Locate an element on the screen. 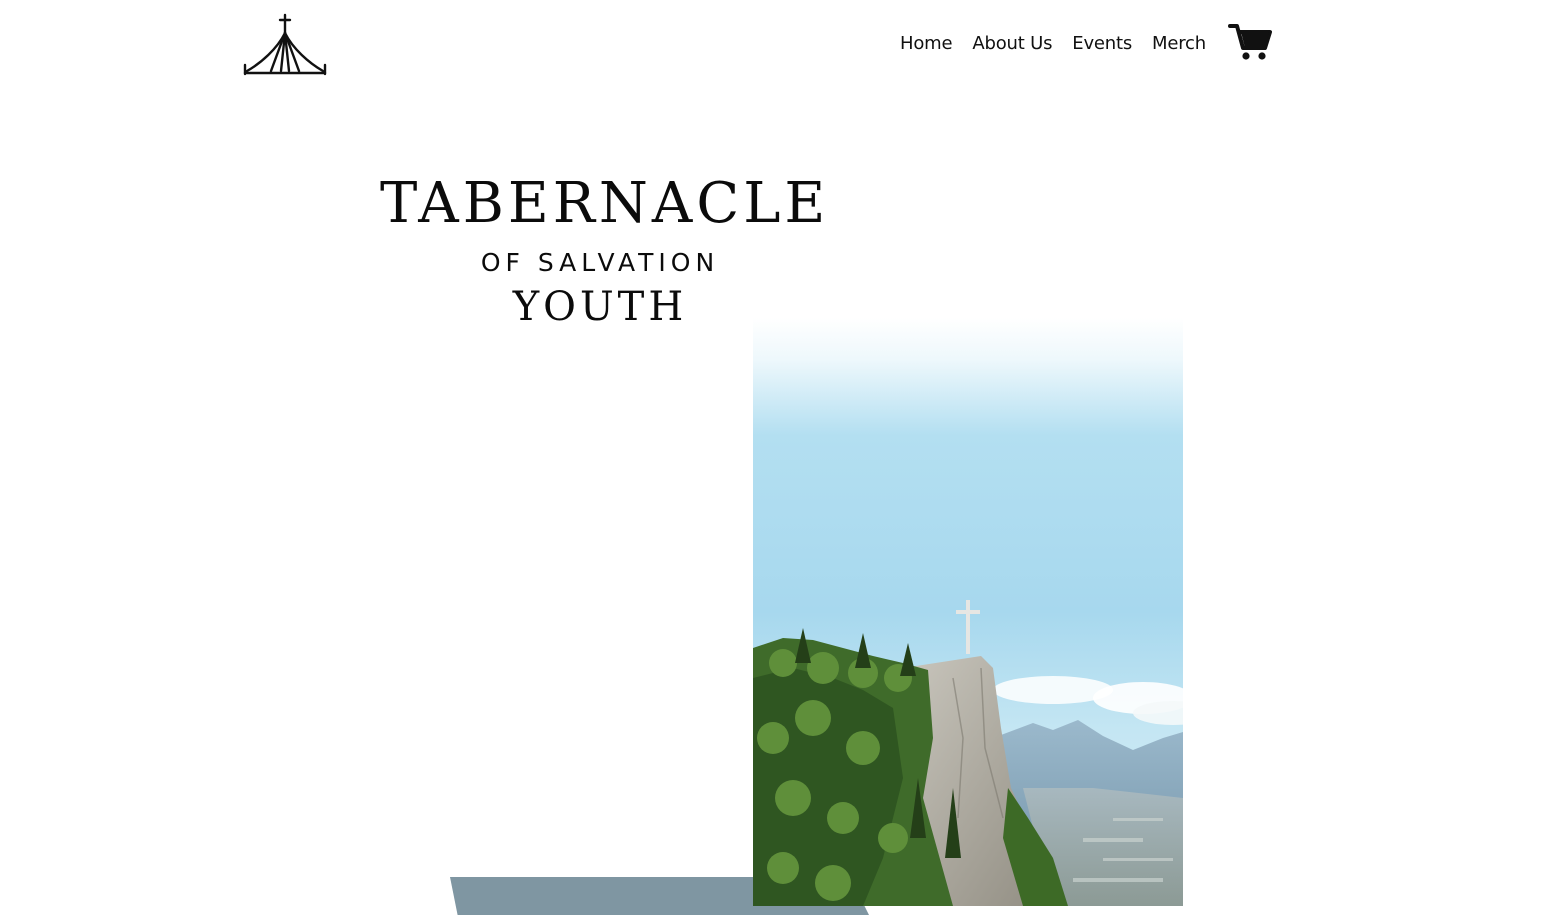 The image size is (1544, 915). tent-cross-logo-icon is located at coordinates (285, 45).